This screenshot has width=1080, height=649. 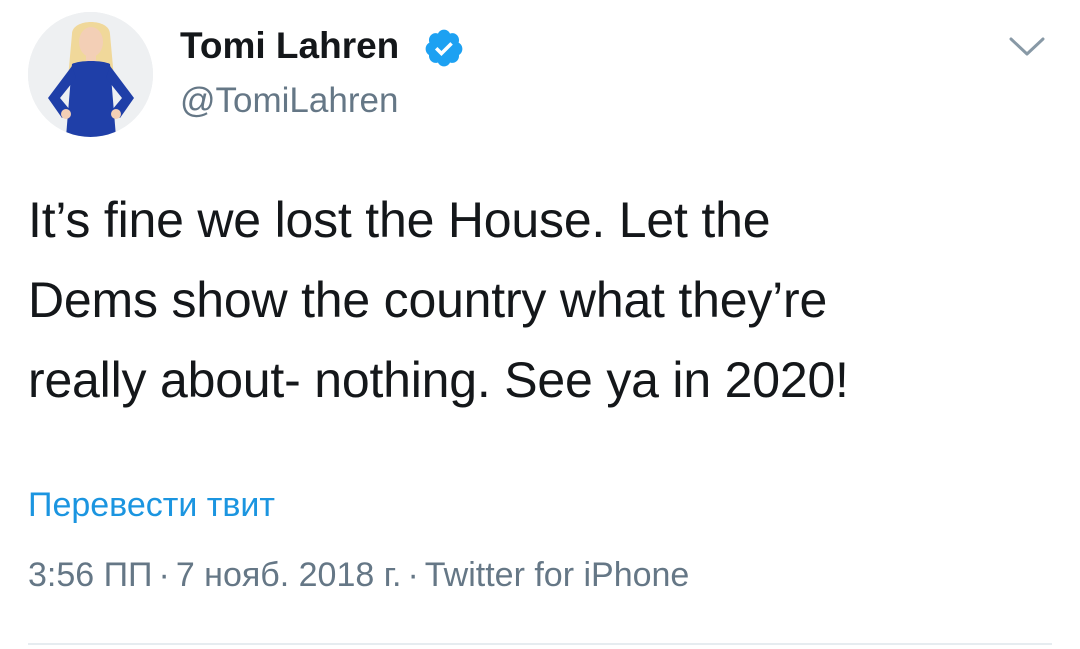 What do you see at coordinates (557, 575) in the screenshot?
I see `tweet-source: Twitter for iPhone` at bounding box center [557, 575].